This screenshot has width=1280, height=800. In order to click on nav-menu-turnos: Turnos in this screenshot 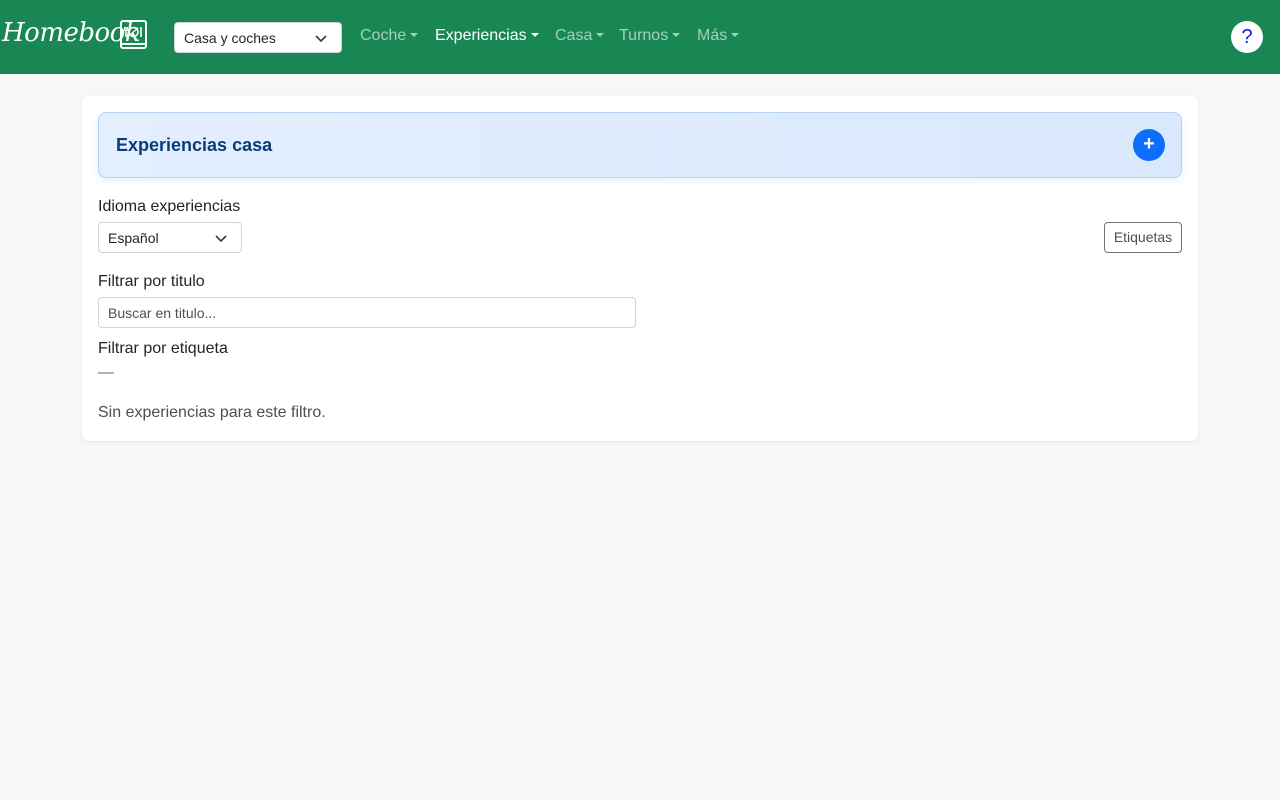, I will do `click(650, 36)`.